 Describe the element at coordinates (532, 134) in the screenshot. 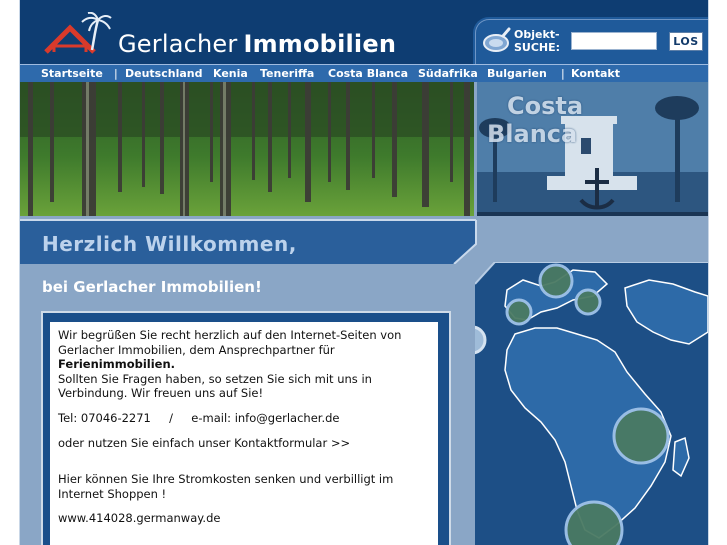

I see `region-title-line2: Blanca` at that location.